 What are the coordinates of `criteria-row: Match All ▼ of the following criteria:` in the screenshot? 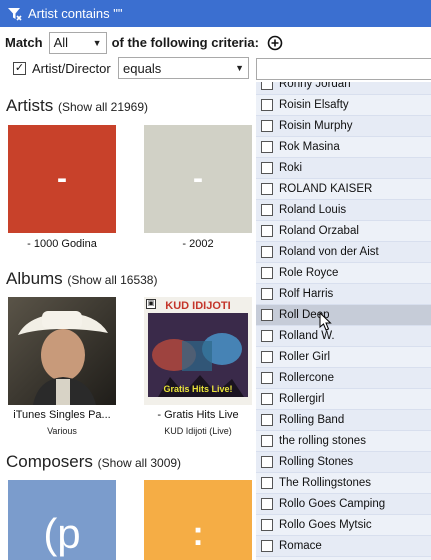 It's located at (215, 42).